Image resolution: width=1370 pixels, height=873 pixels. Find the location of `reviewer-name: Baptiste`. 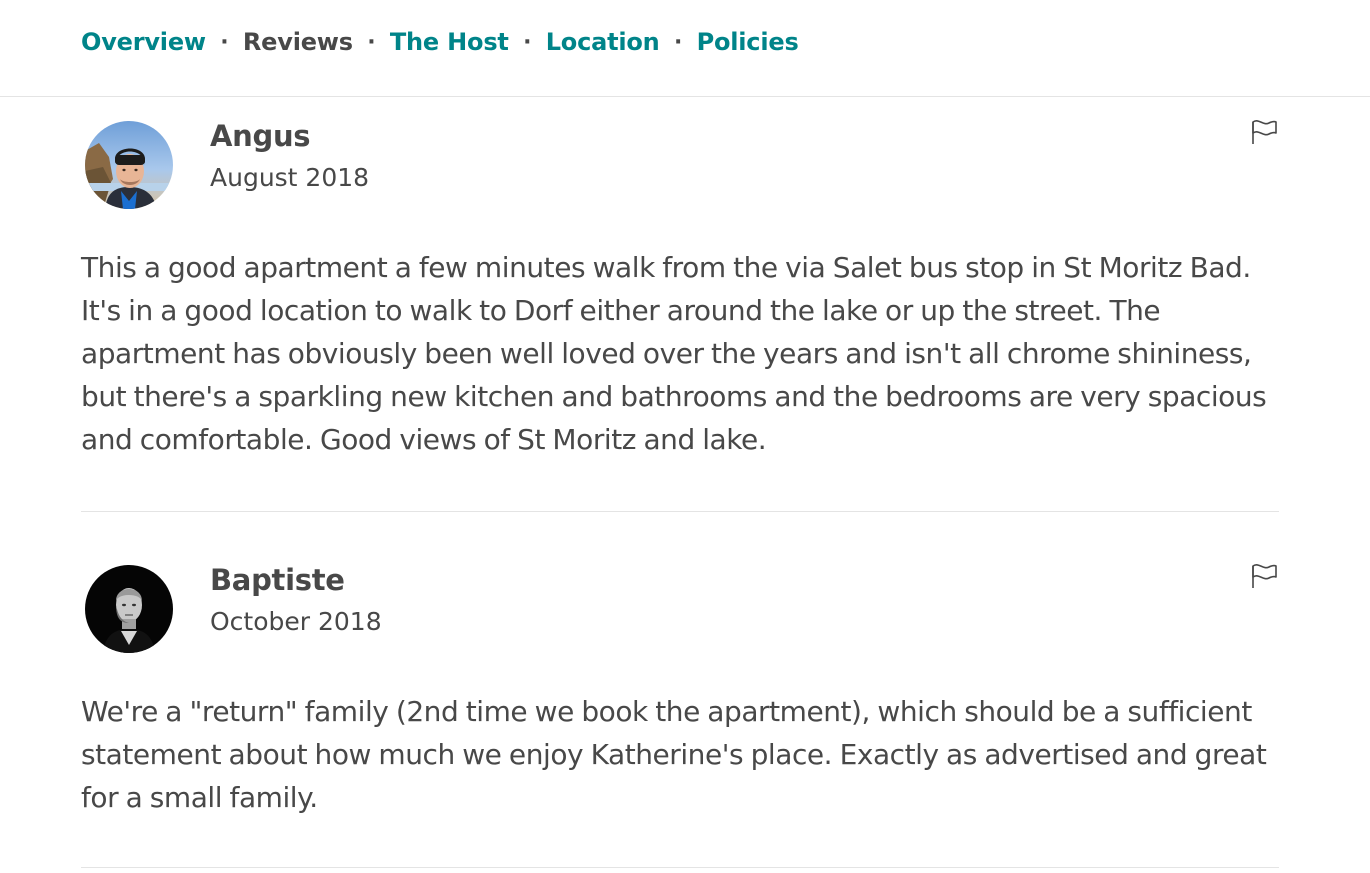

reviewer-name: Baptiste is located at coordinates (277, 580).